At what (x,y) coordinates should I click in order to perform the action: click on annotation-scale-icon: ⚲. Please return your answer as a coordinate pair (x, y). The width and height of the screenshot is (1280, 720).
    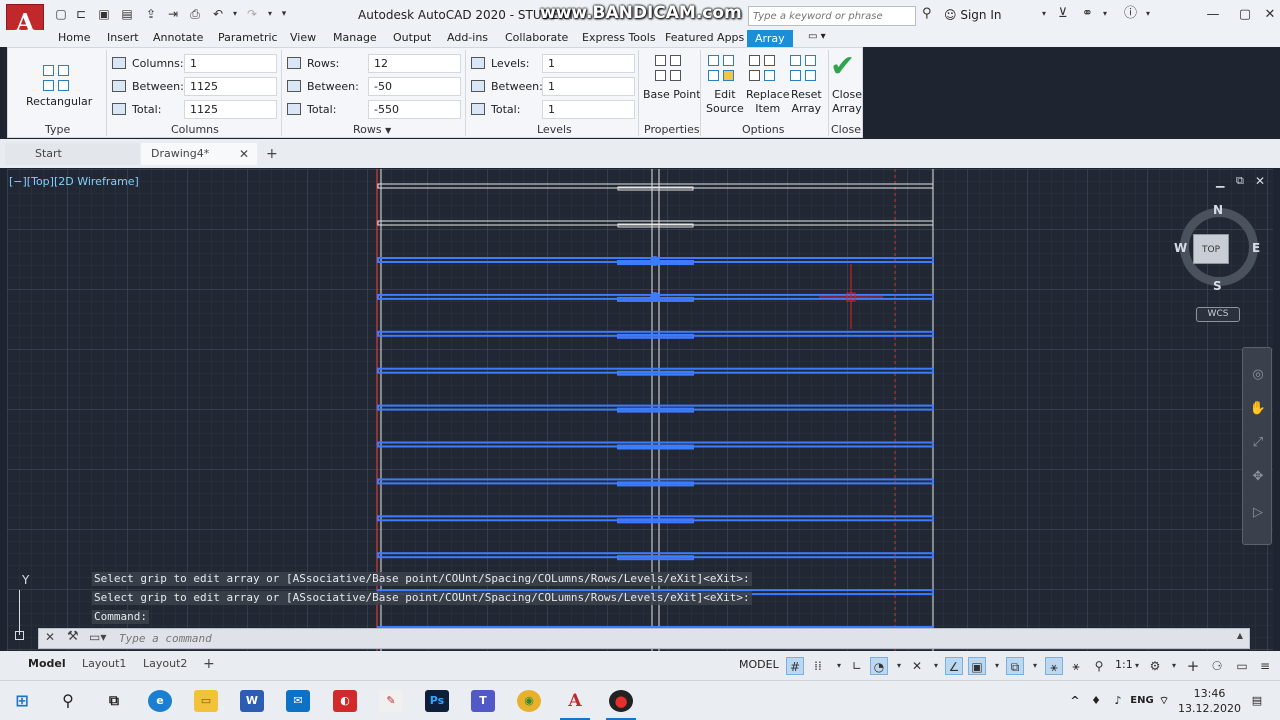
    Looking at the image, I should click on (1099, 666).